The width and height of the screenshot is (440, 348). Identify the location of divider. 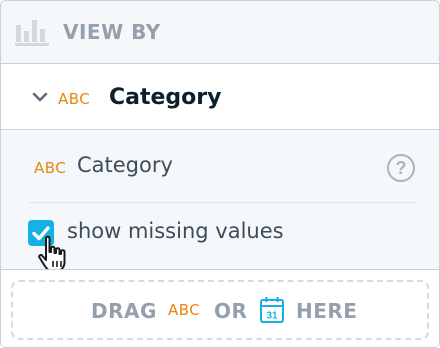
(222, 202).